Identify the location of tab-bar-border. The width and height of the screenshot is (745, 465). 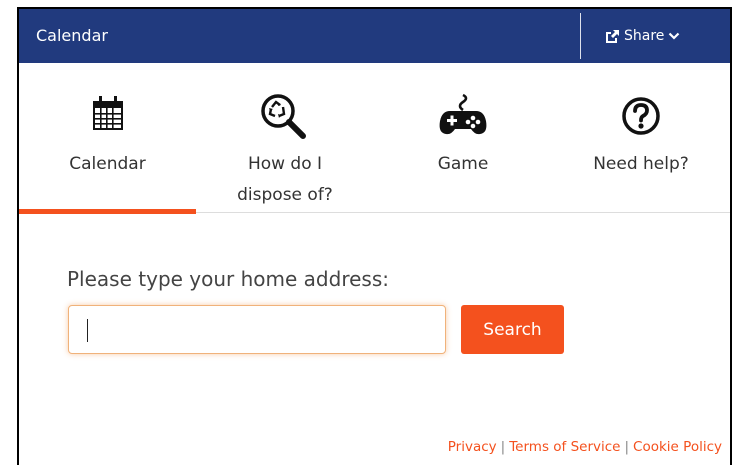
(463, 212).